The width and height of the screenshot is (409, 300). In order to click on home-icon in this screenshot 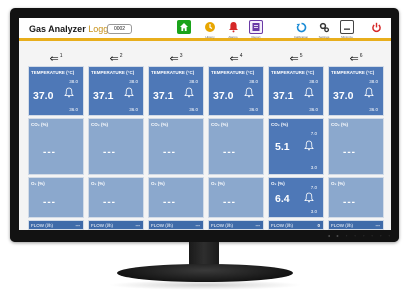, I will do `click(184, 27)`.